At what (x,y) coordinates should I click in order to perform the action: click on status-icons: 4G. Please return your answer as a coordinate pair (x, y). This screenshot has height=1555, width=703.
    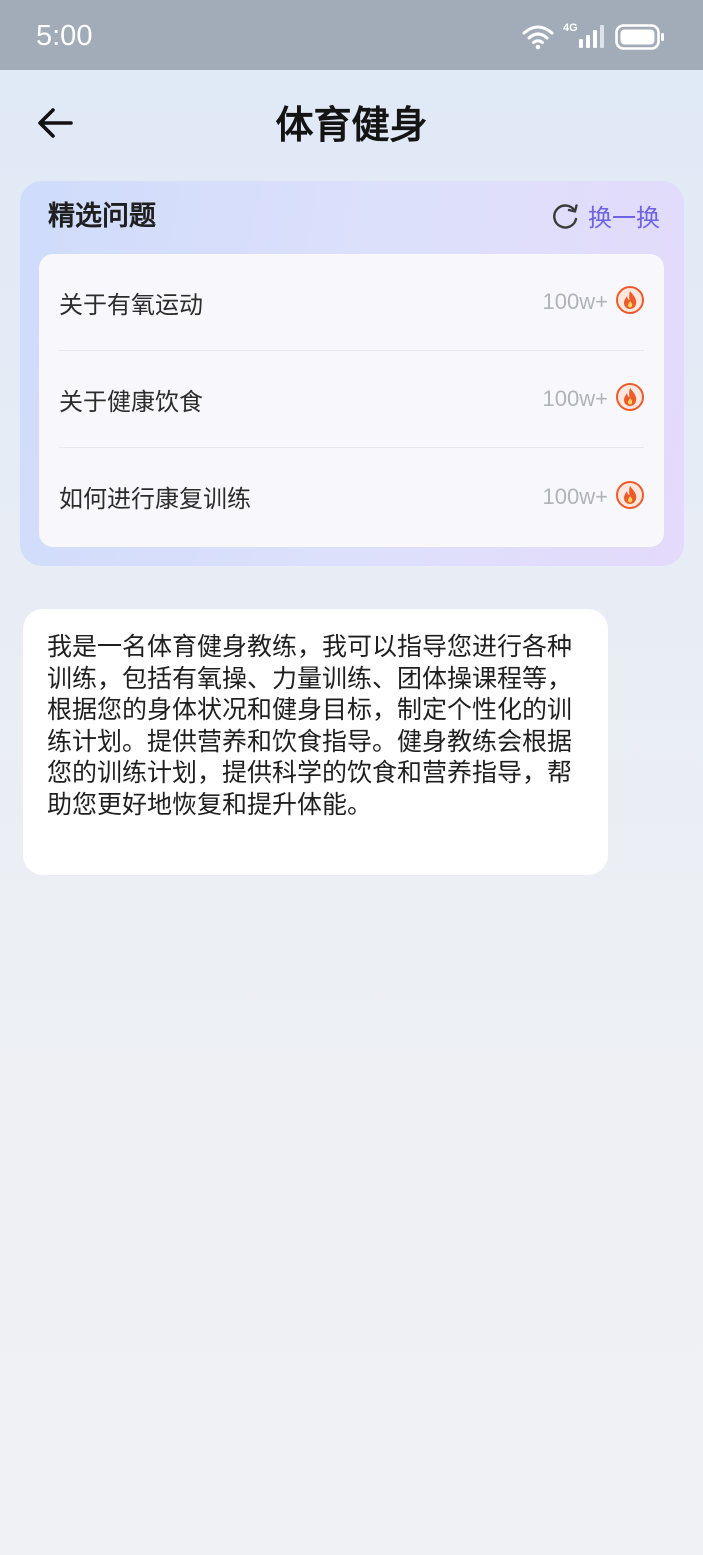
    Looking at the image, I should click on (593, 37).